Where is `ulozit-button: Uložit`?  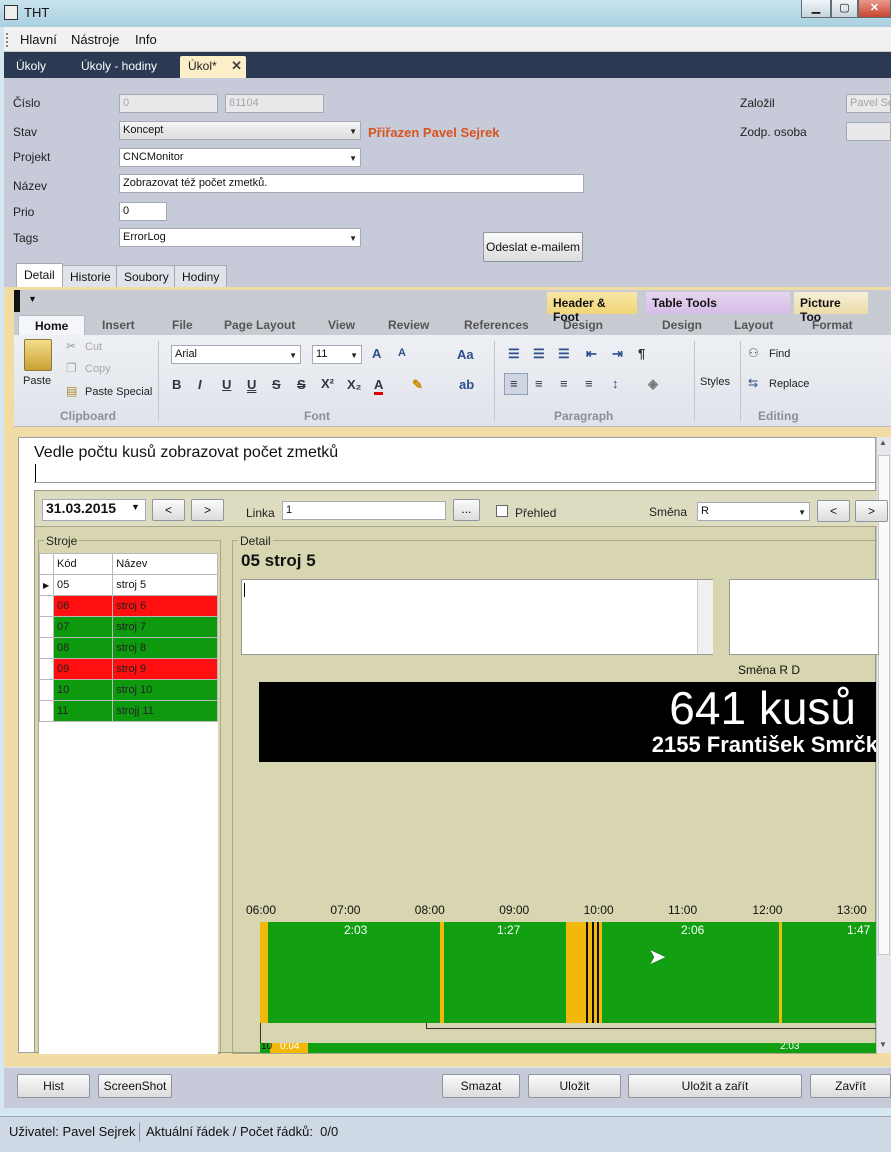
ulozit-button: Uložit is located at coordinates (574, 1086).